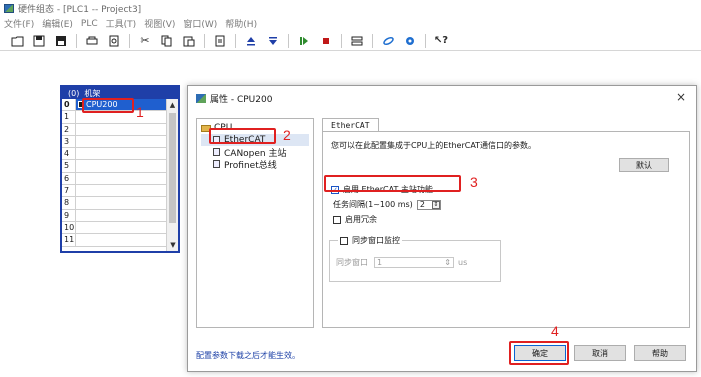 Image resolution: width=701 pixels, height=377 pixels. What do you see at coordinates (248, 355) in the screenshot?
I see `footer-note: 配置参数下载之后才能生效。` at bounding box center [248, 355].